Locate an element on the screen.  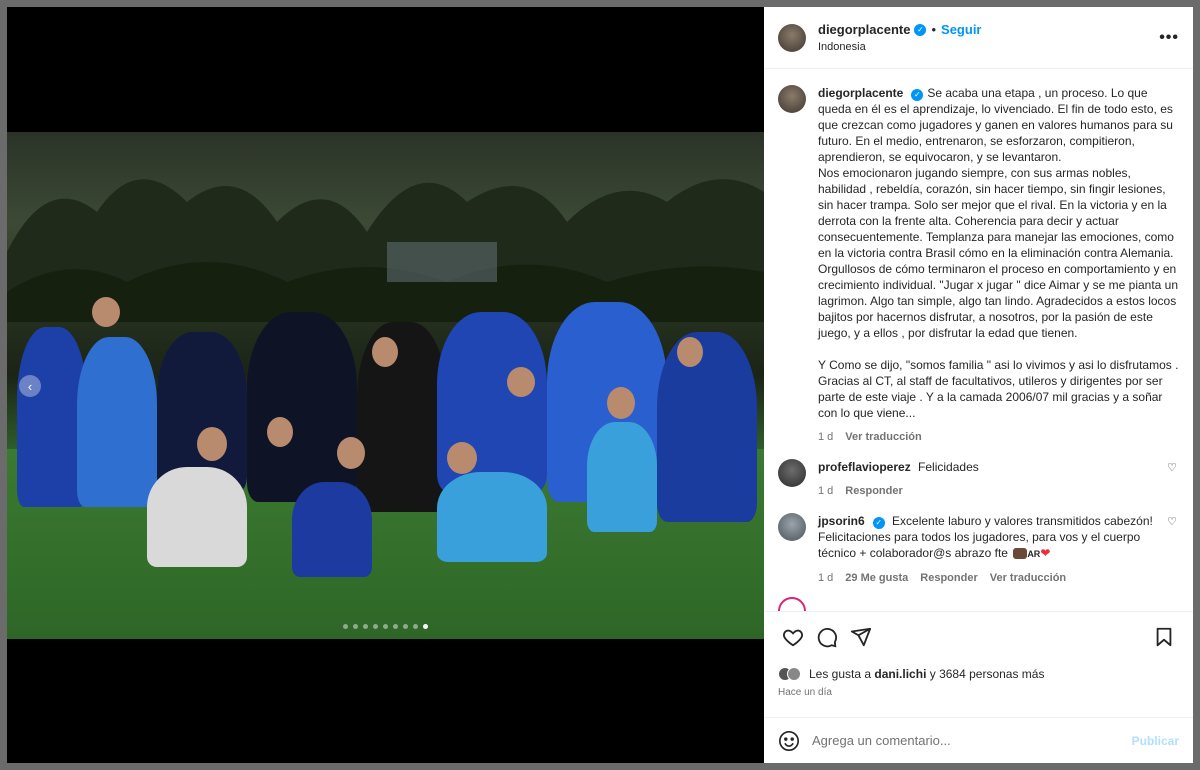
likes-suffix: y 3684 personas más is located at coordinates (985, 674).